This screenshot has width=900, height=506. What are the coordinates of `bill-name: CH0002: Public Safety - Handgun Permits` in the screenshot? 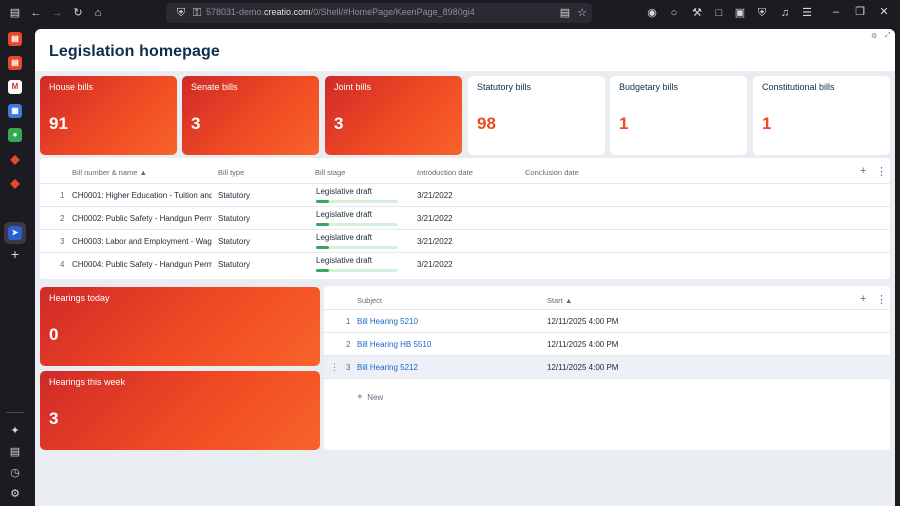 It's located at (142, 218).